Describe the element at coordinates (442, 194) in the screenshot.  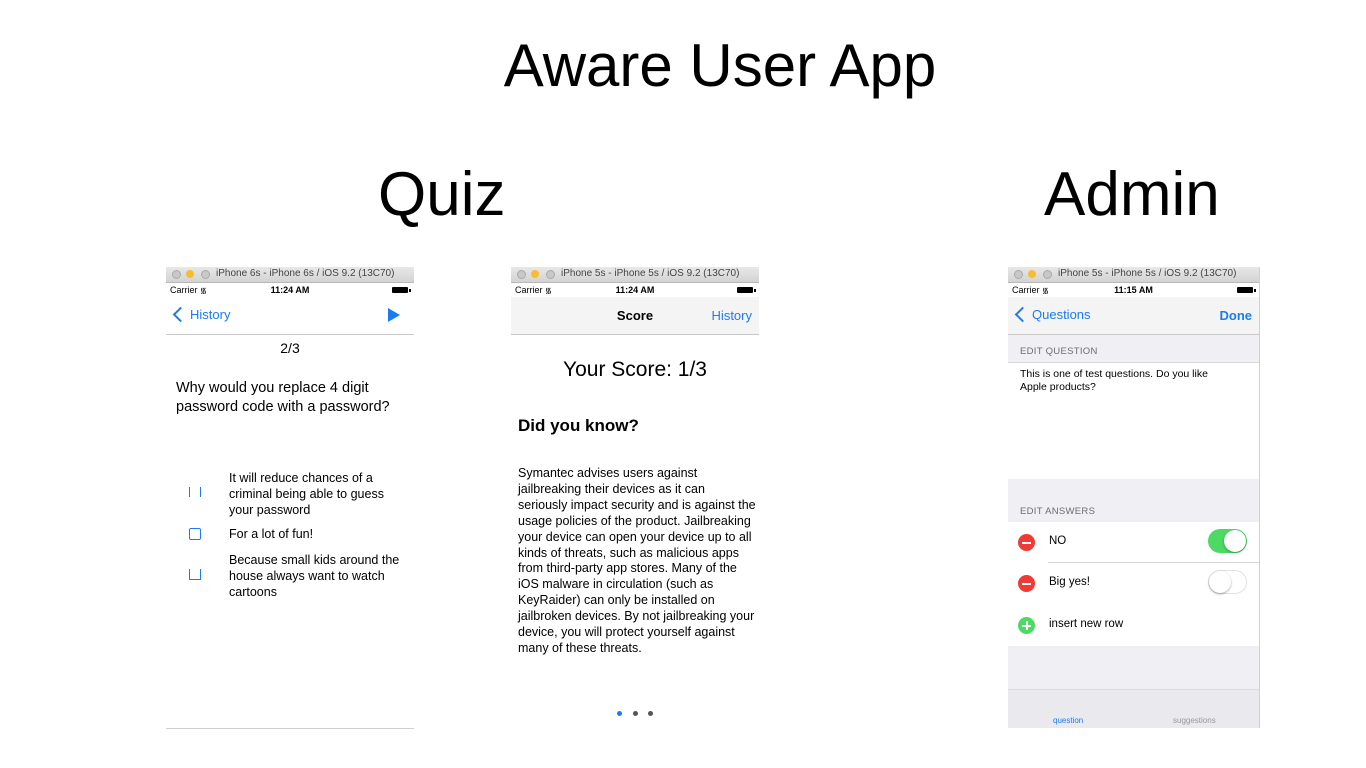
I see `section-label-quiz: Quiz` at that location.